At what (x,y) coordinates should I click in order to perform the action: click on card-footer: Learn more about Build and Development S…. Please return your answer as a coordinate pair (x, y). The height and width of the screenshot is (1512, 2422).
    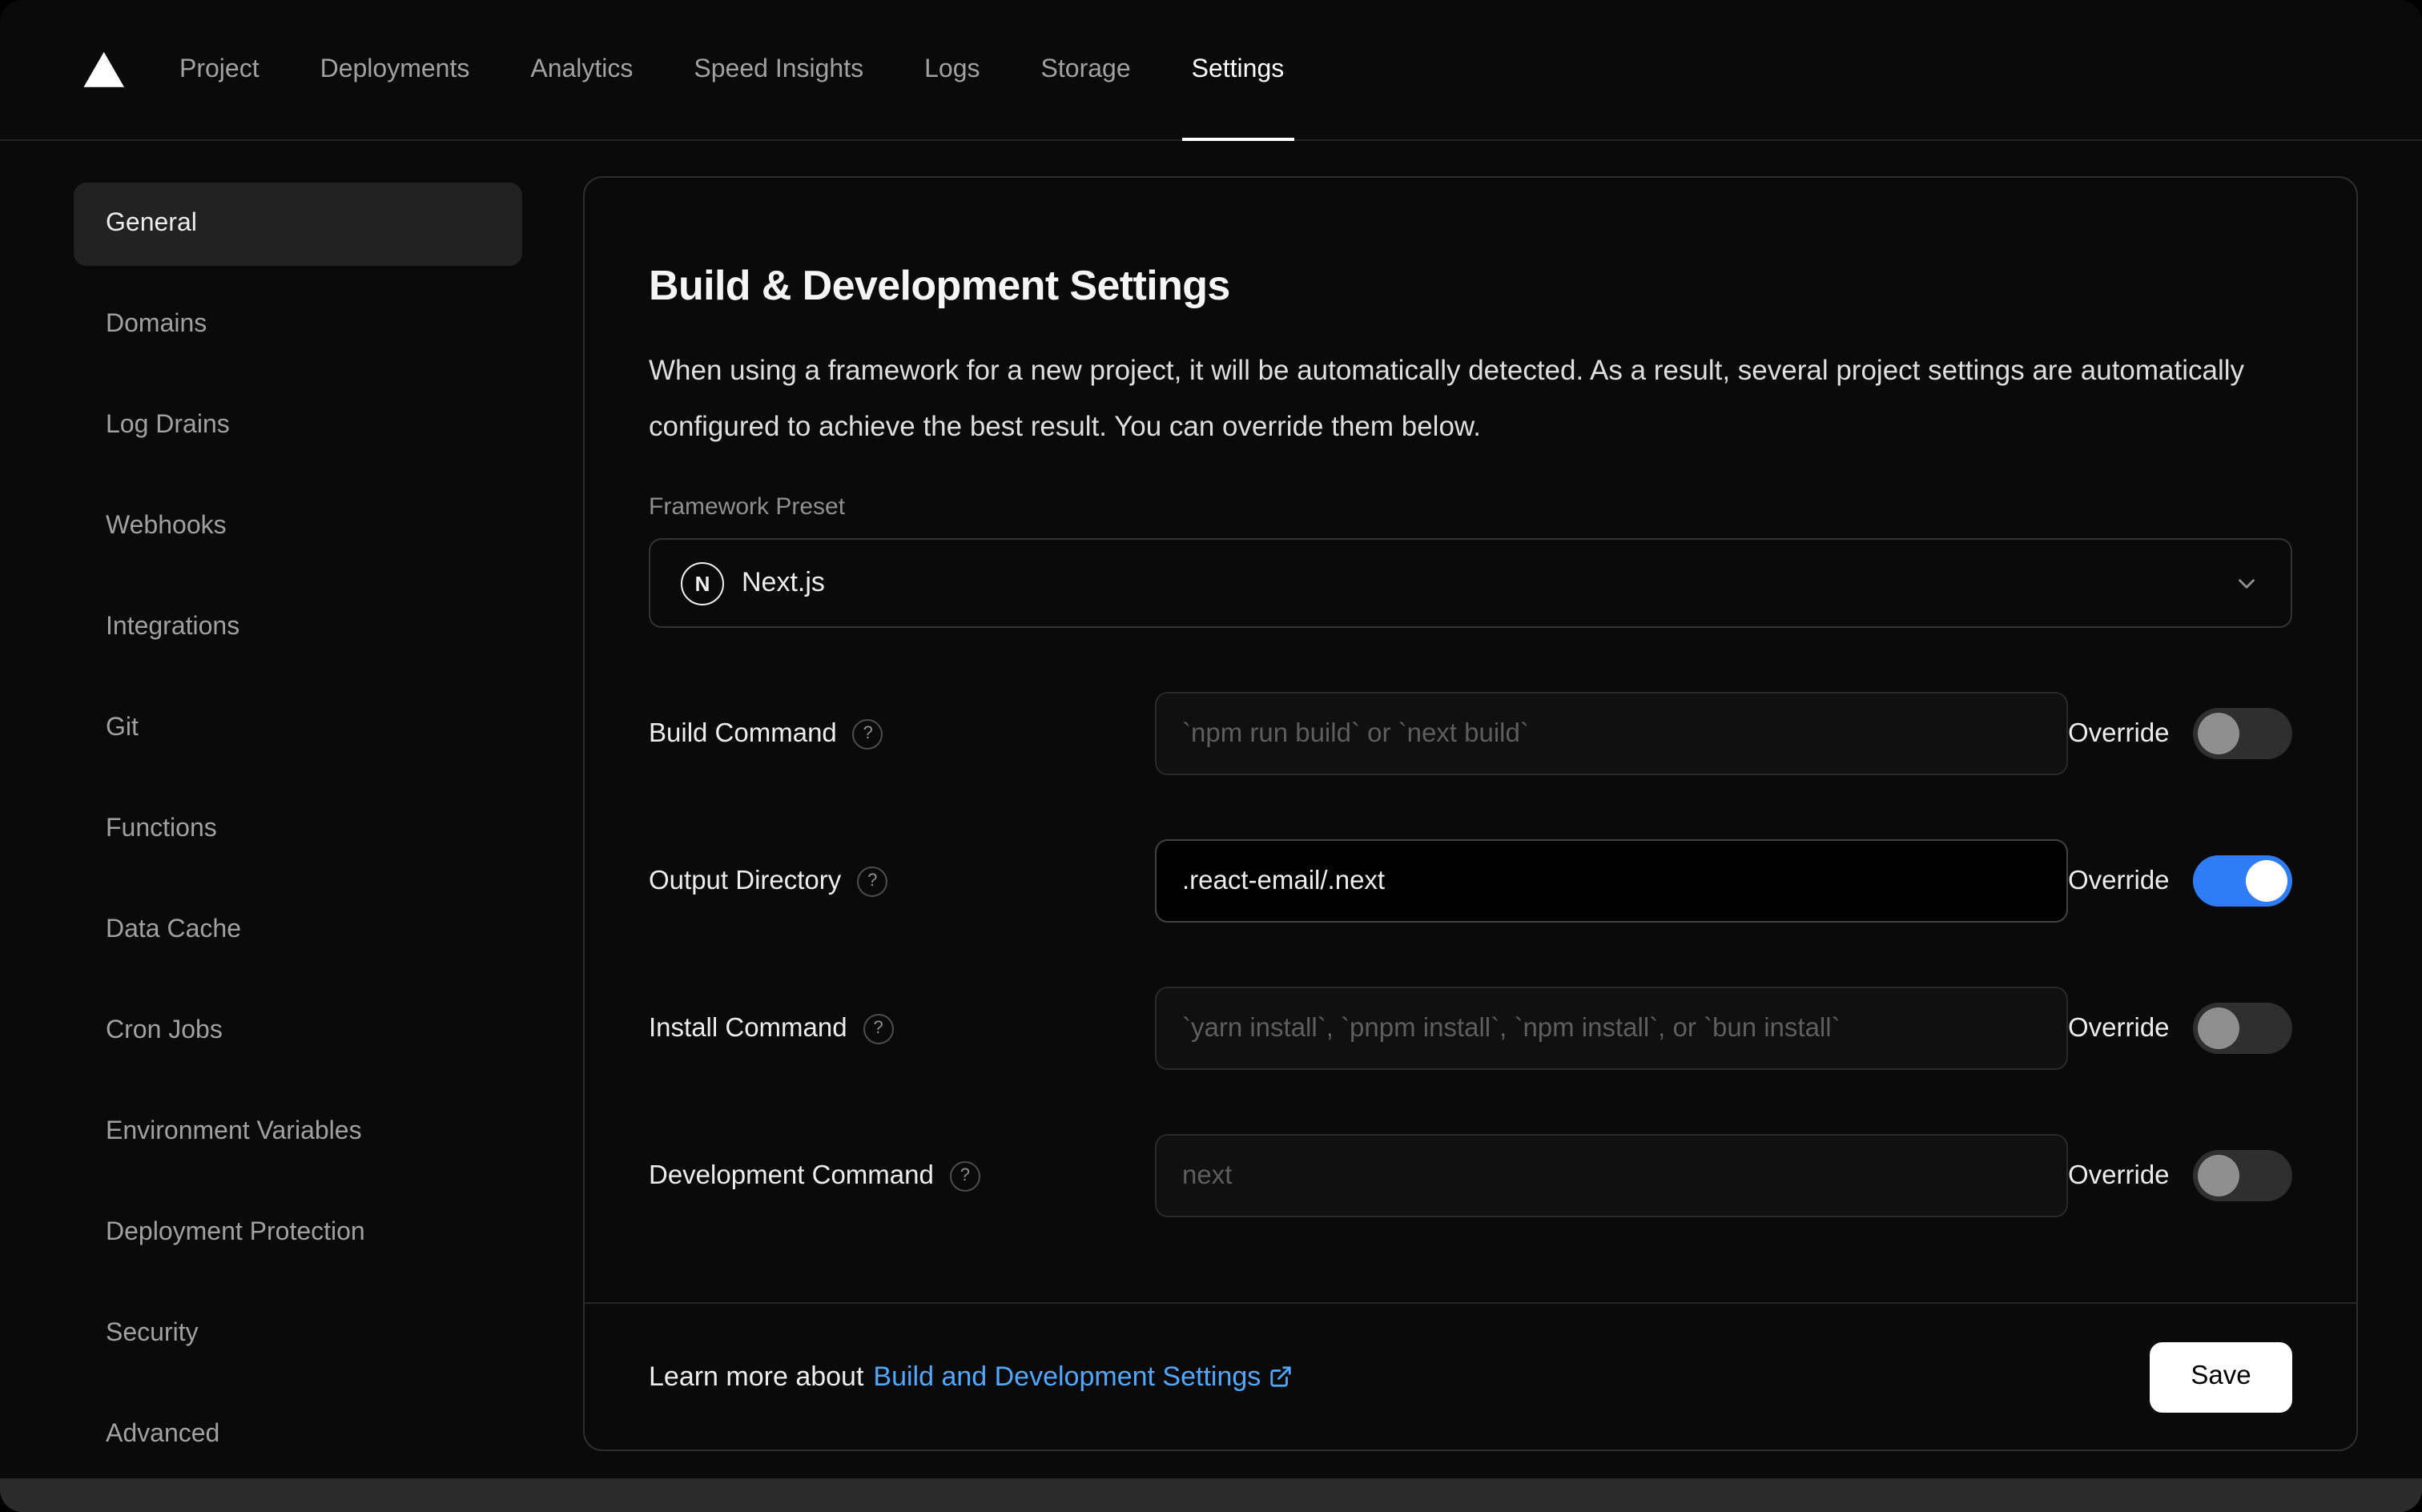
    Looking at the image, I should click on (1471, 1376).